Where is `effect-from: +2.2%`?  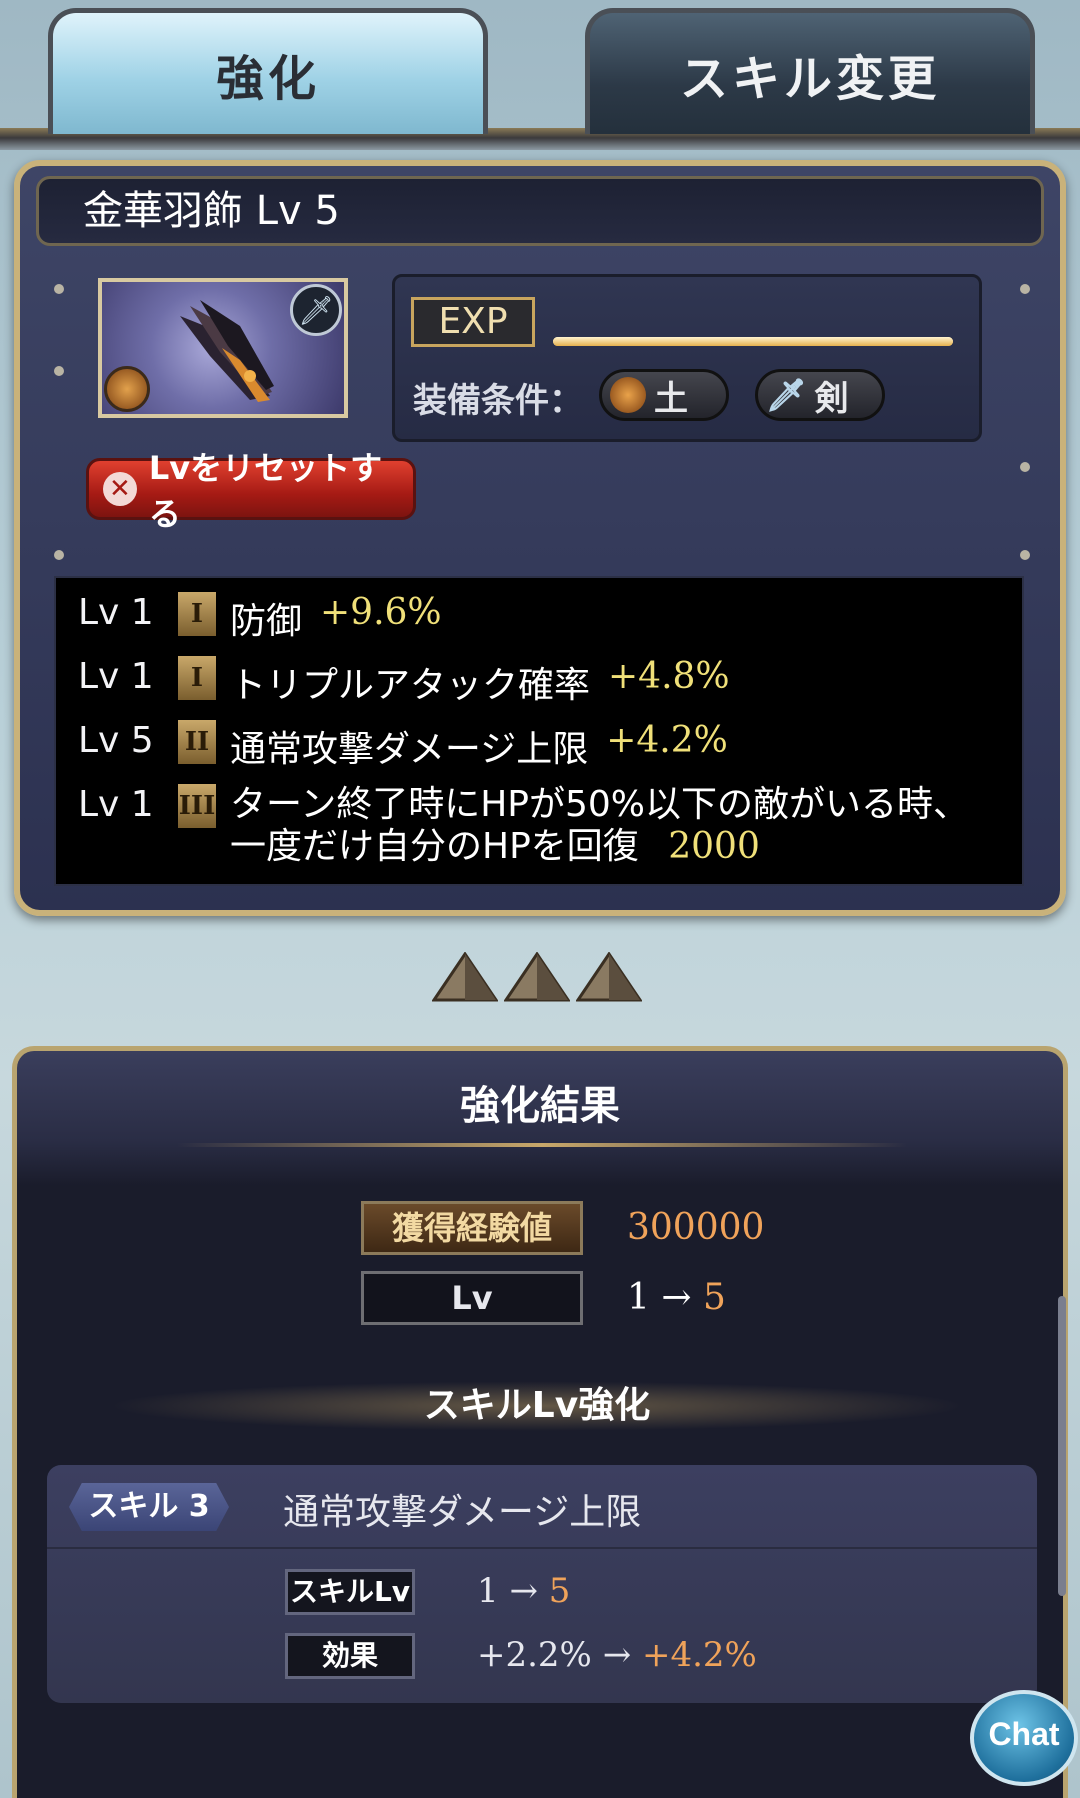 effect-from: +2.2% is located at coordinates (534, 1655).